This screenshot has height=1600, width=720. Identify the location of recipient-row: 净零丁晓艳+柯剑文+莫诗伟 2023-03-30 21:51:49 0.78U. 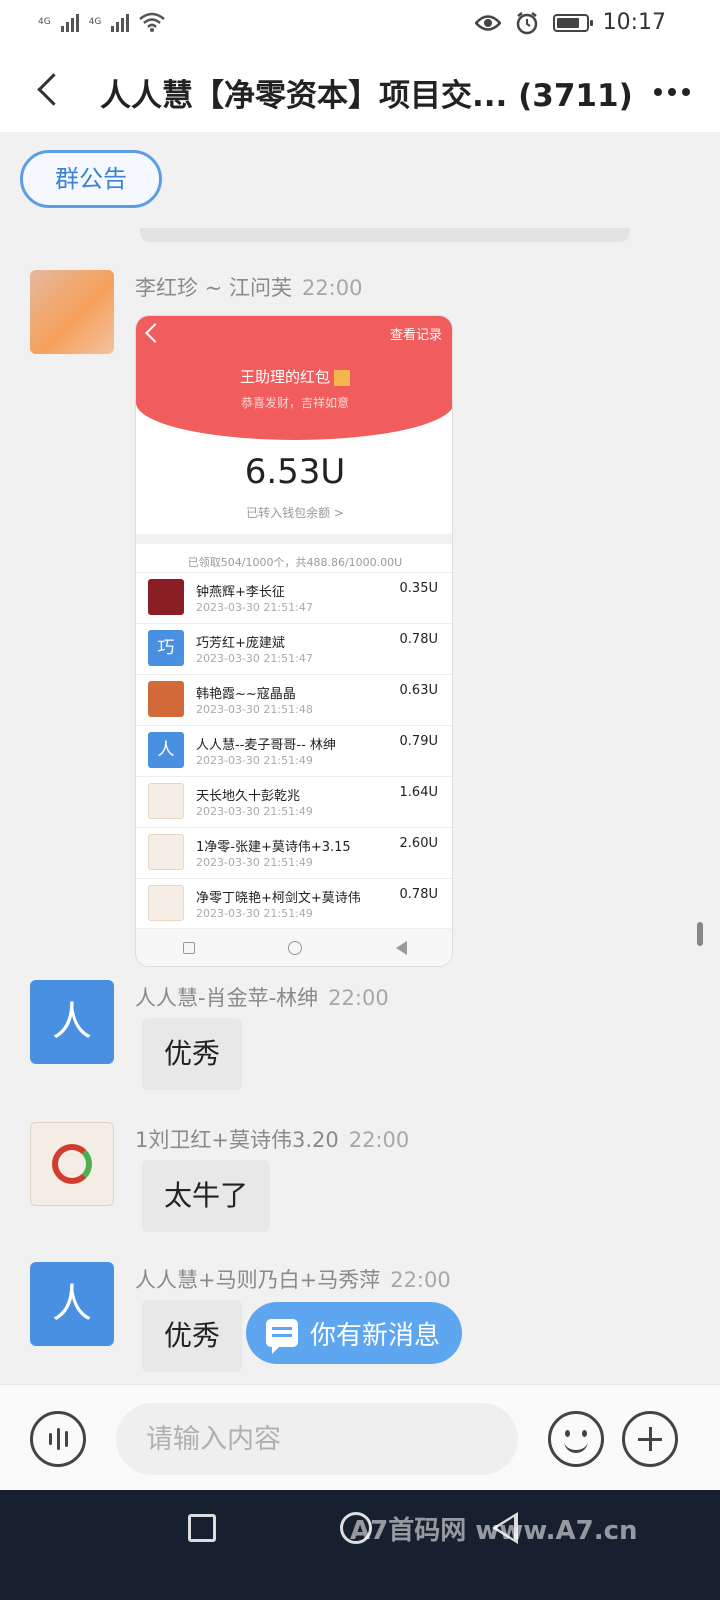
(294, 903).